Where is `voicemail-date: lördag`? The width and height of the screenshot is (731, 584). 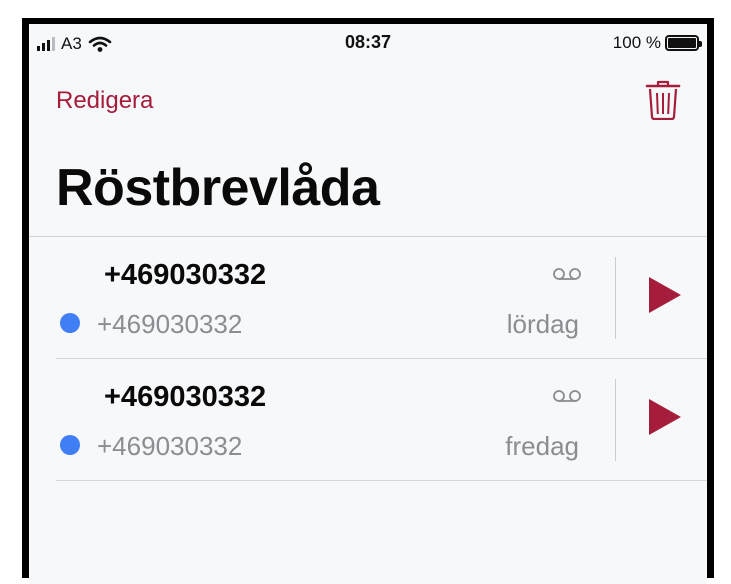 voicemail-date: lördag is located at coordinates (542, 324).